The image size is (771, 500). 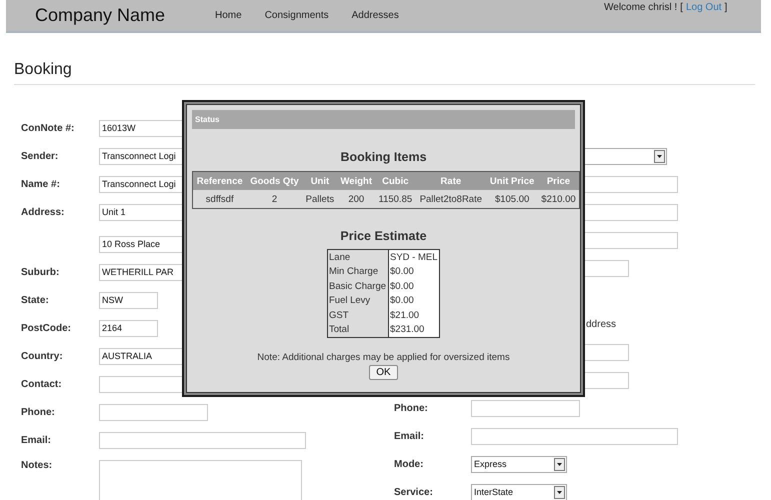 I want to click on table-cell: $21.00, so click(x=414, y=315).